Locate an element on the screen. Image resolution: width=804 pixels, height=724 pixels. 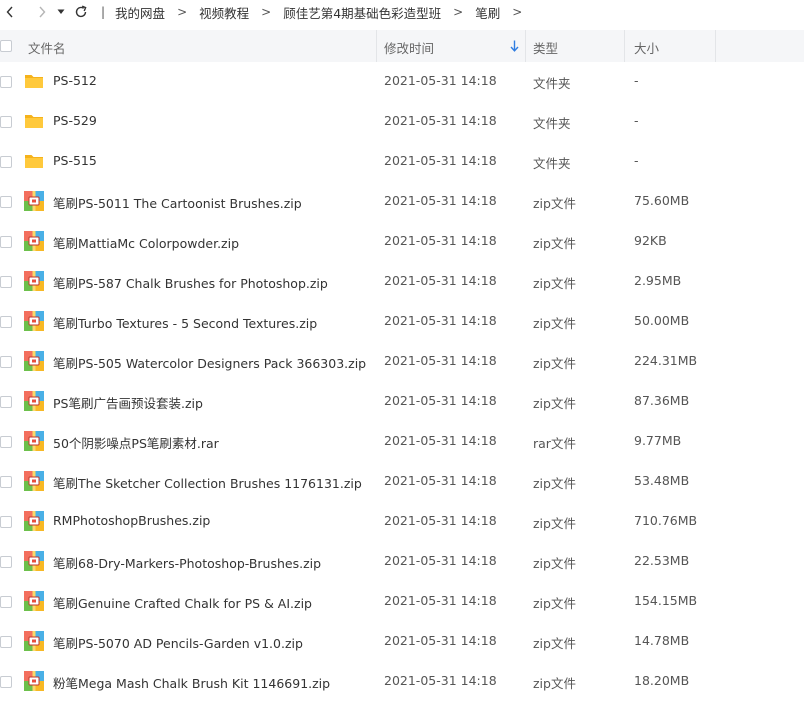
file-row: PS-512 2021-05-31 14:18 文件夹 - is located at coordinates (402, 82).